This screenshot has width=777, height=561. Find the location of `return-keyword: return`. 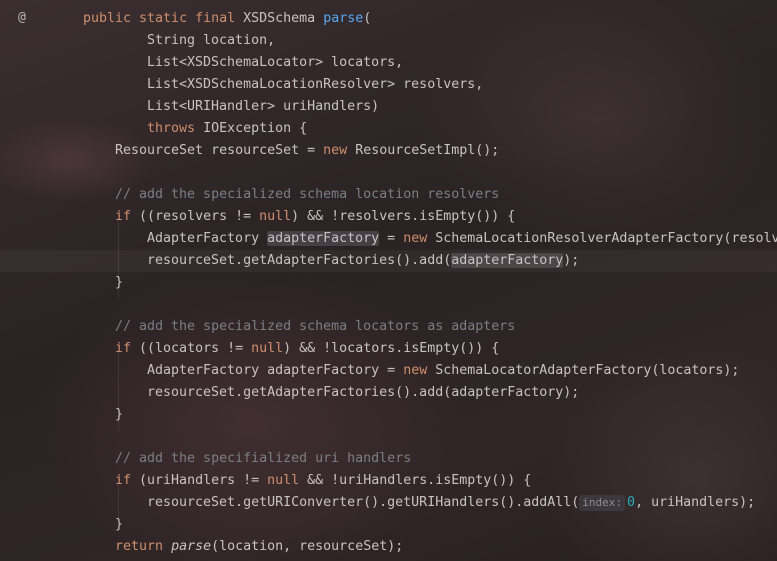

return-keyword: return is located at coordinates (139, 546).